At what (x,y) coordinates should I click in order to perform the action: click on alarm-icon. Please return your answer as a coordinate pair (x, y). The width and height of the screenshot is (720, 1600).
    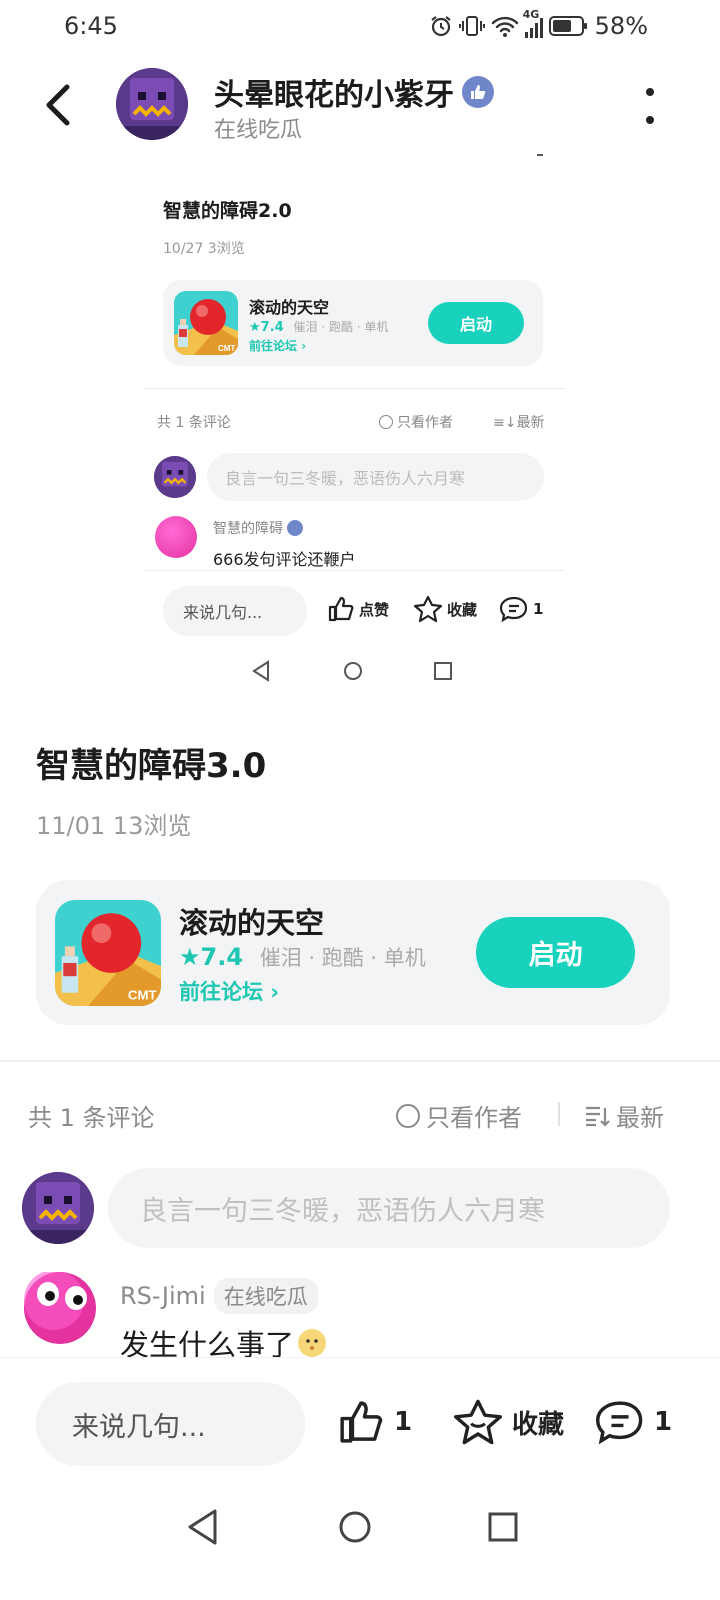
    Looking at the image, I should click on (441, 26).